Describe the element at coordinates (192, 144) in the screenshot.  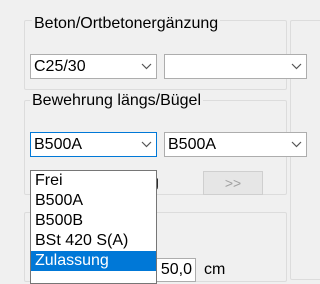
I see `stirrup-reinforcement-value: B500A` at that location.